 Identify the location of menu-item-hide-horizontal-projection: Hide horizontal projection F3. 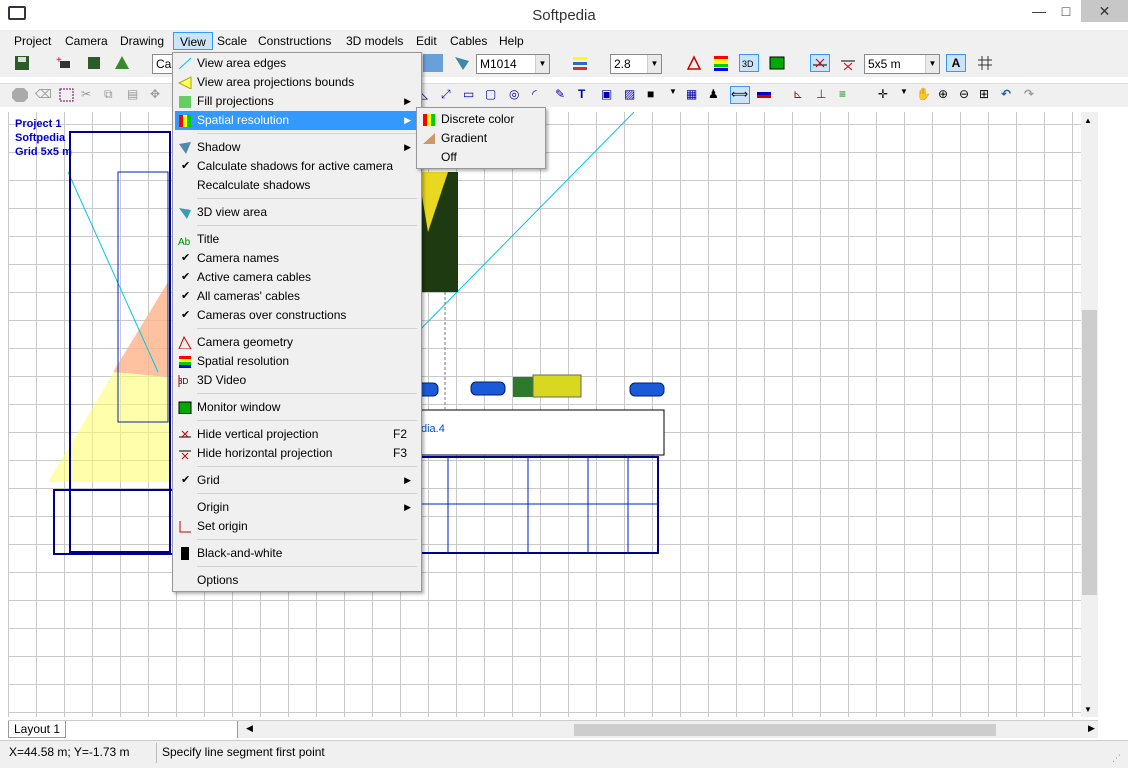
(297, 453).